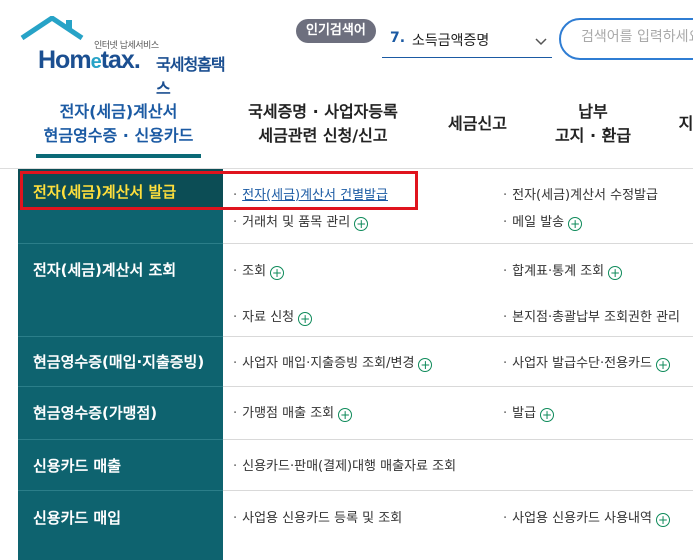 The width and height of the screenshot is (693, 560). I want to click on submenu-link: · 발급 +, so click(529, 412).